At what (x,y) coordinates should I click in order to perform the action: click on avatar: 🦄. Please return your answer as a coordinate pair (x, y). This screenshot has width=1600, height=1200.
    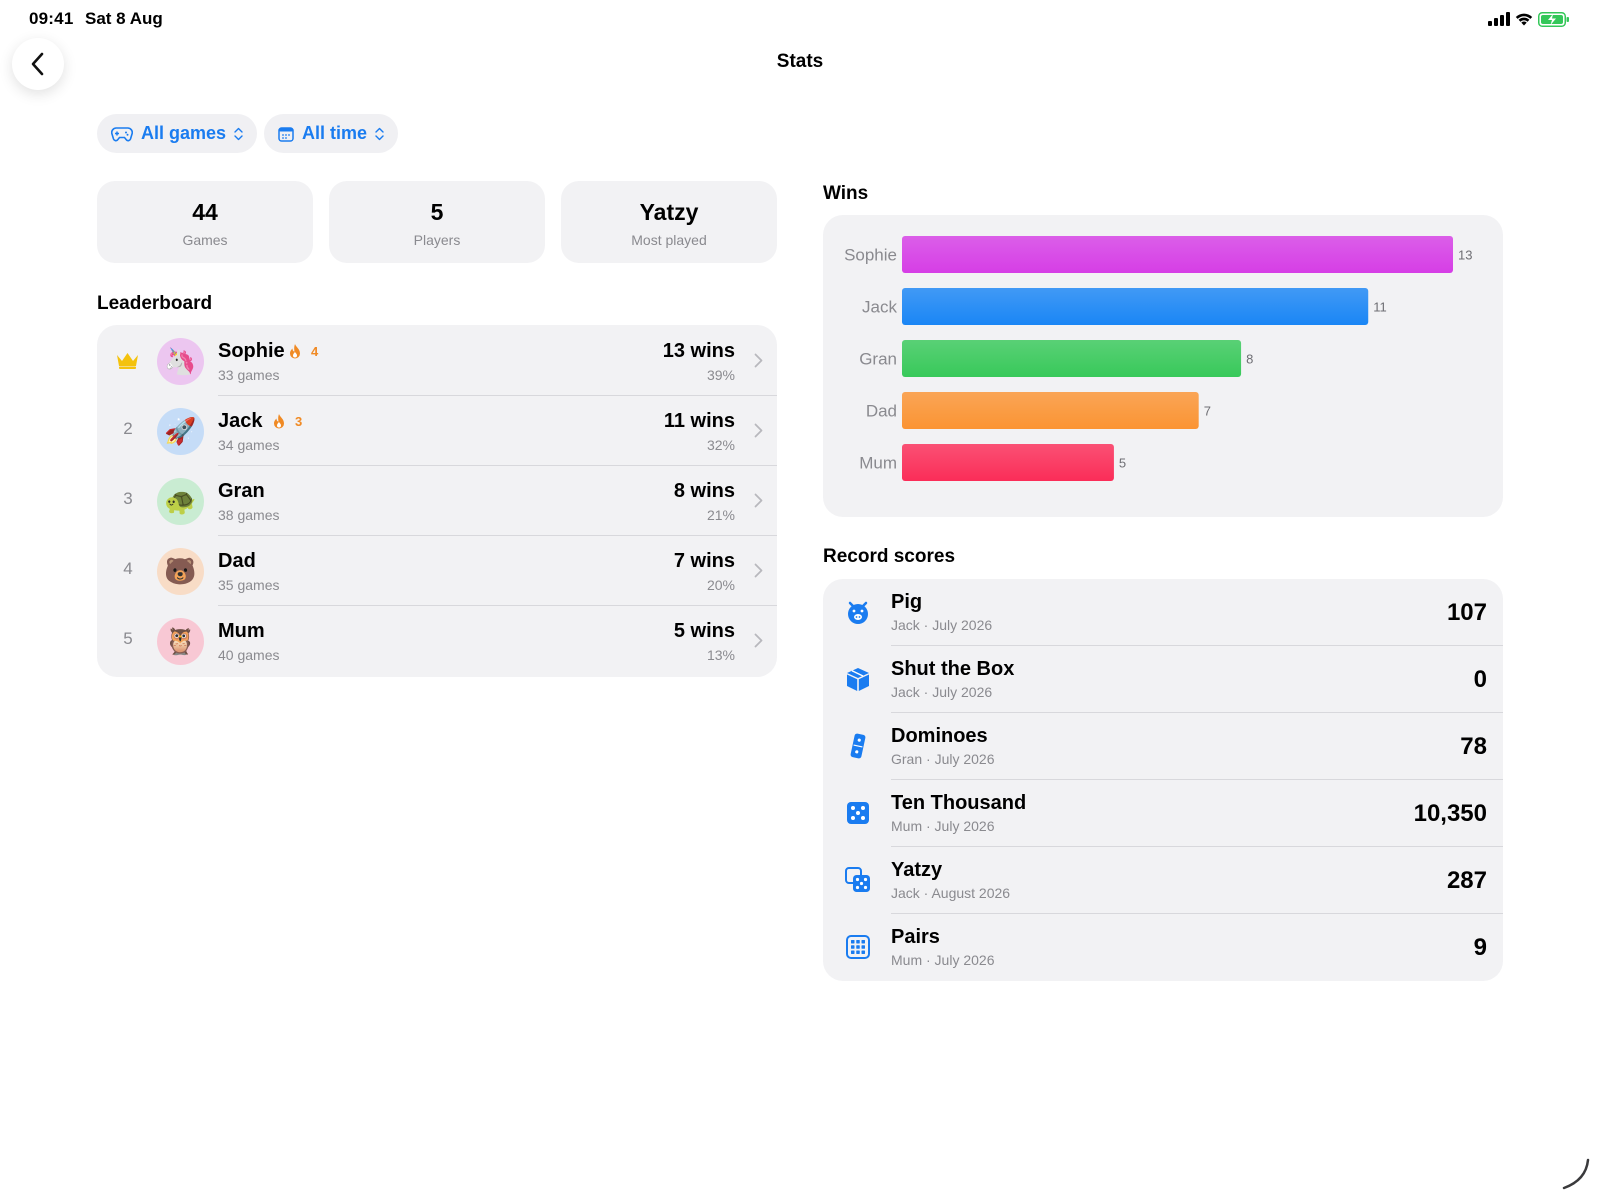
    Looking at the image, I should click on (180, 361).